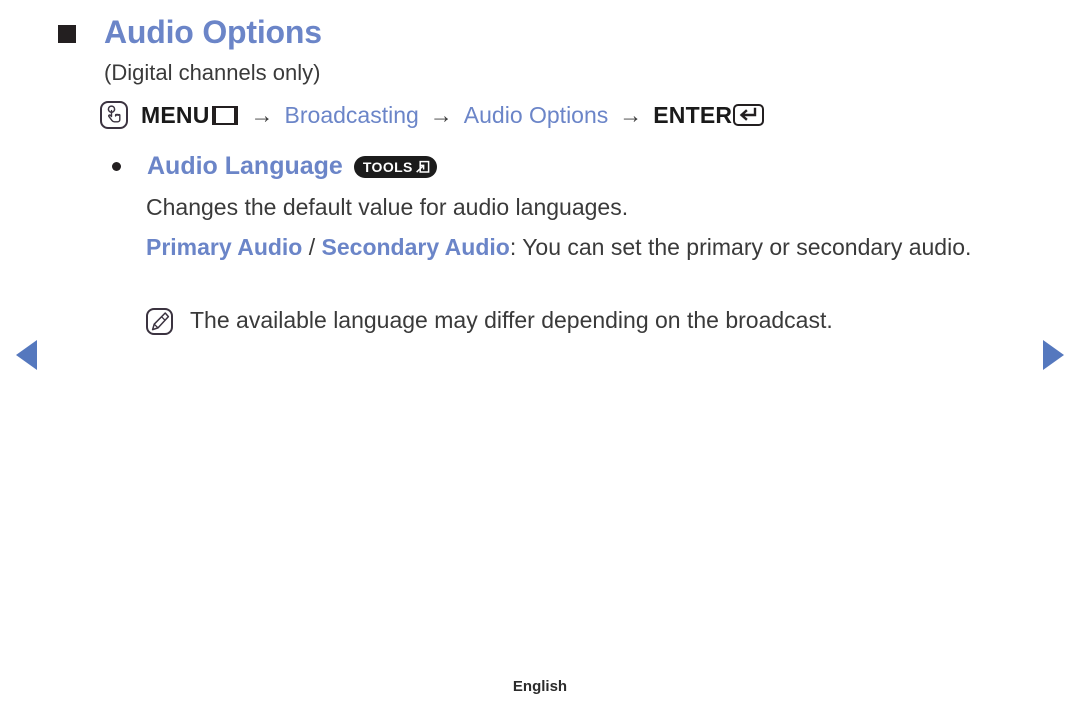 The width and height of the screenshot is (1080, 705). What do you see at coordinates (422, 167) in the screenshot?
I see `tools-arrow-icon` at bounding box center [422, 167].